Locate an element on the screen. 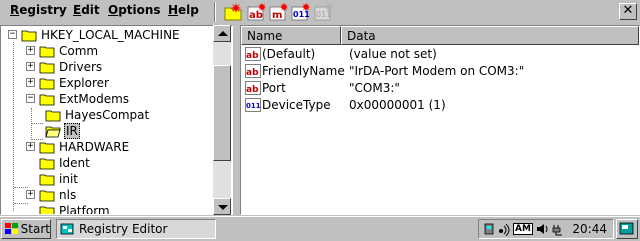 The height and width of the screenshot is (241, 640). clock: 20:44 is located at coordinates (589, 229).